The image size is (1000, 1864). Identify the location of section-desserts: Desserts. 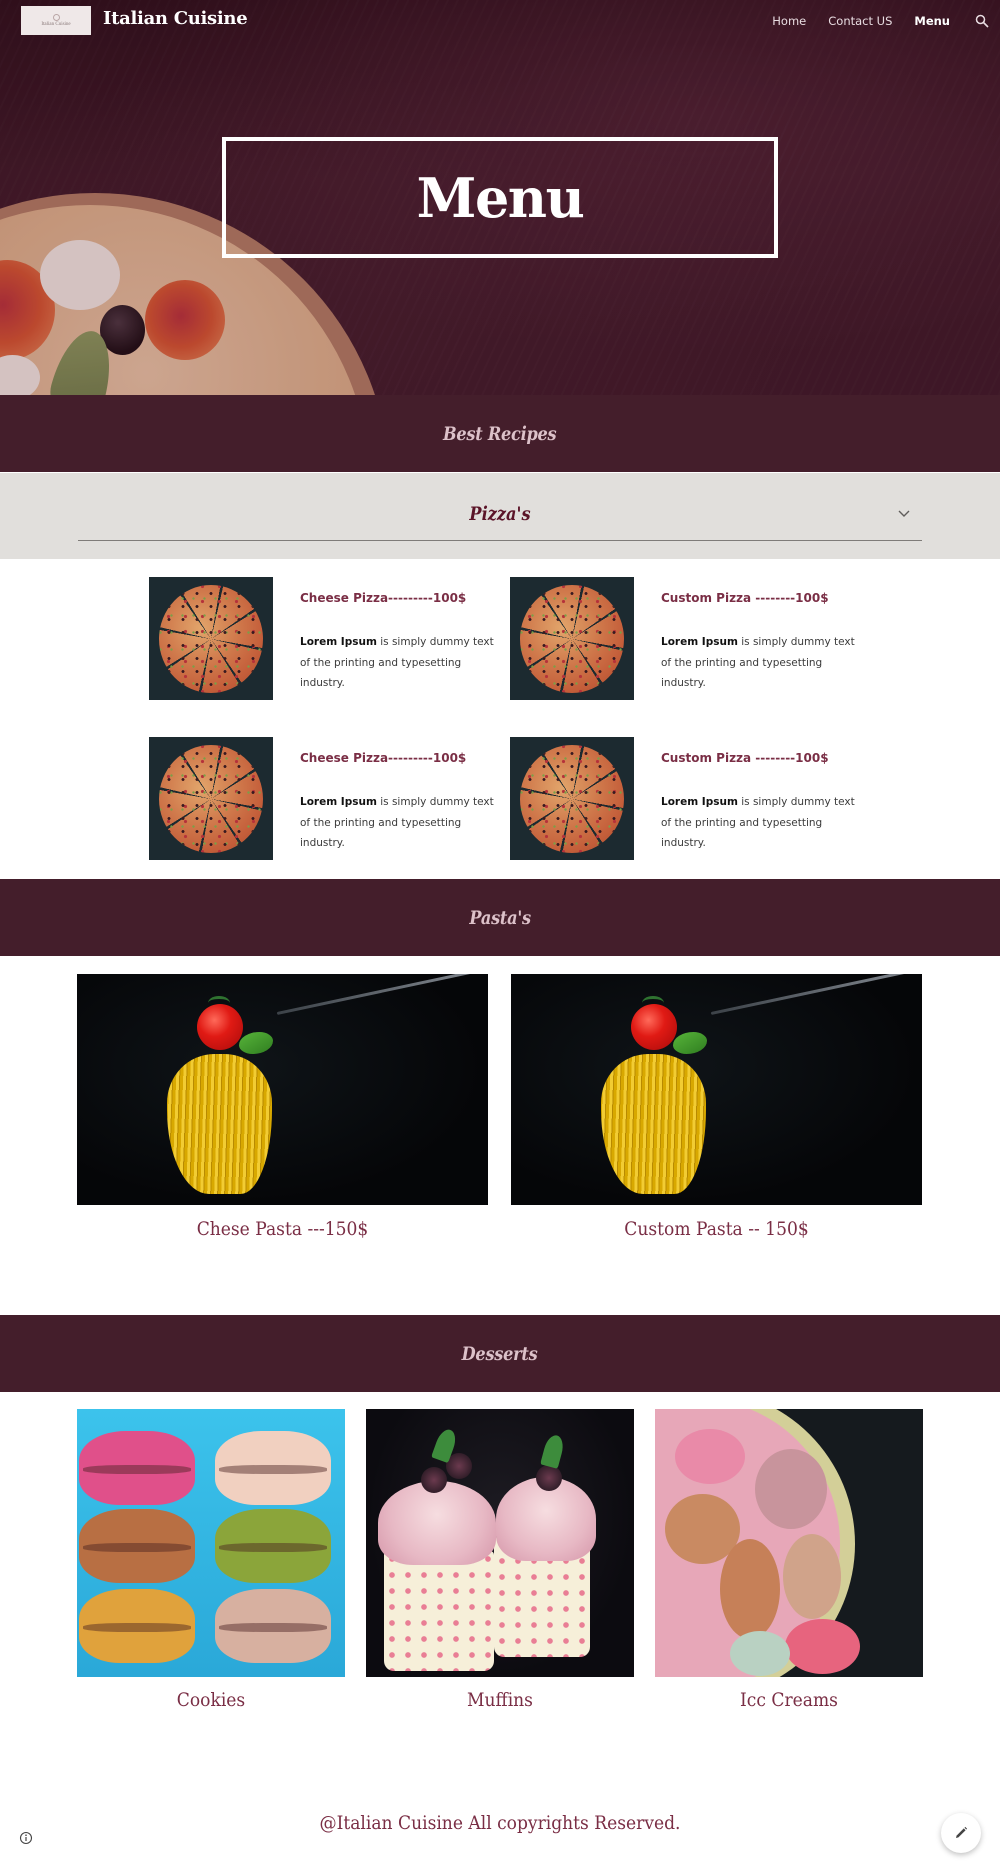
(500, 1353).